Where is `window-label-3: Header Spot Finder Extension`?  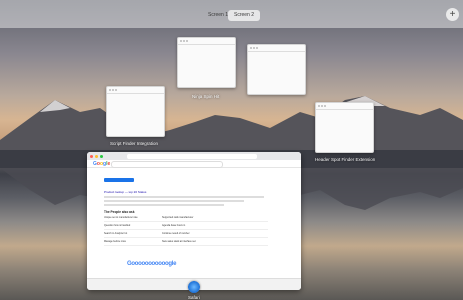
window-label-3: Header Spot Finder Extension is located at coordinates (345, 159).